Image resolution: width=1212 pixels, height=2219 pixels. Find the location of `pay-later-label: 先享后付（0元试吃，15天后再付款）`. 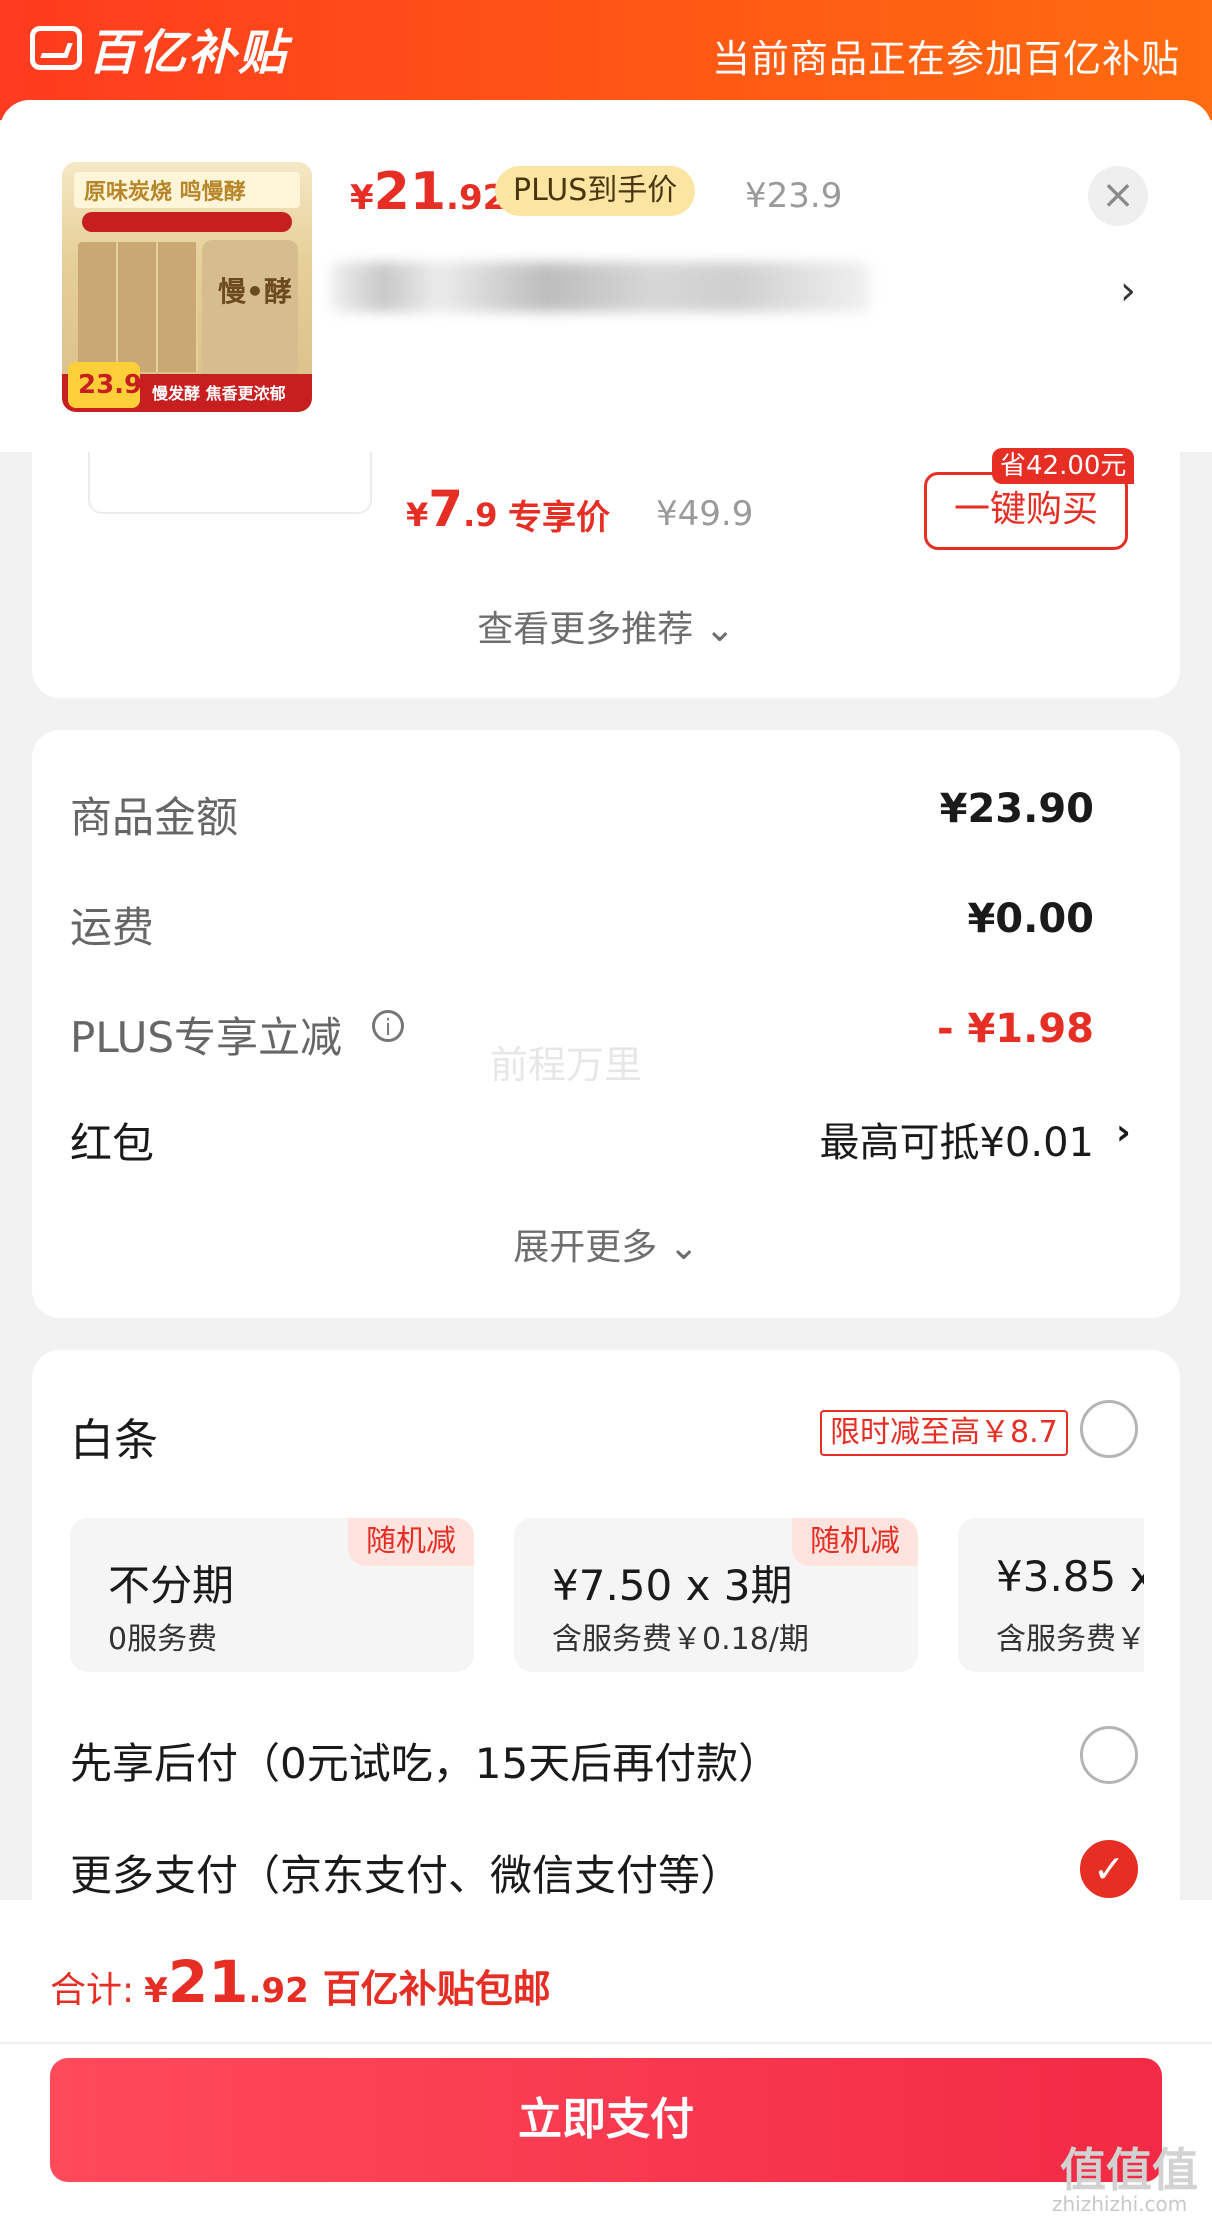

pay-later-label: 先享后付（0元试吃，15天后再付款） is located at coordinates (425, 1763).